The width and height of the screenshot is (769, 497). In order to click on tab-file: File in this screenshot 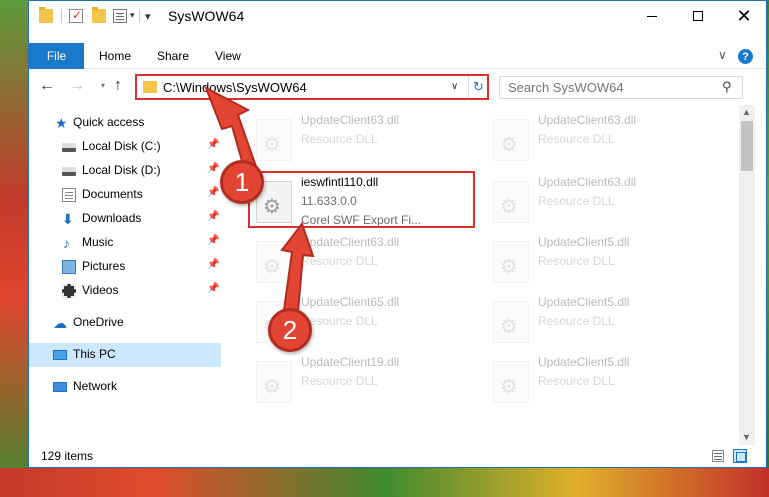, I will do `click(56, 56)`.